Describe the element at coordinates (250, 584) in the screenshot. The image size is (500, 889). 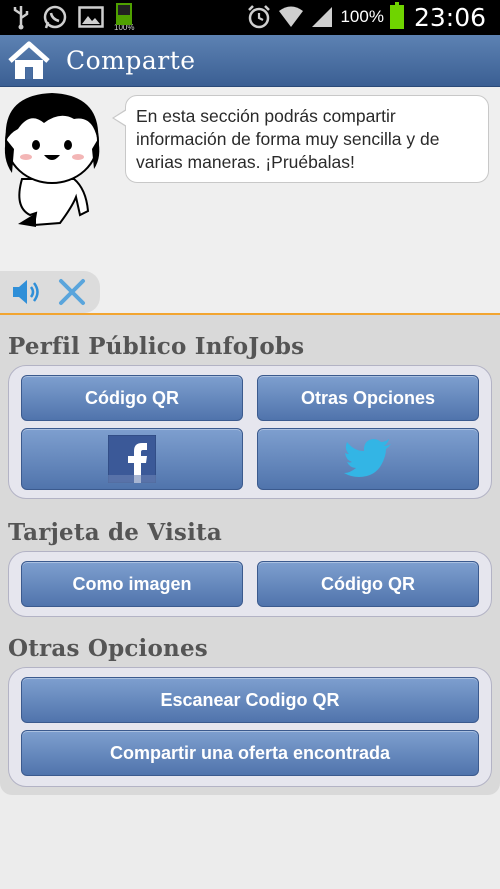
I see `tarjeta-group: Como imagen Código QR` at that location.